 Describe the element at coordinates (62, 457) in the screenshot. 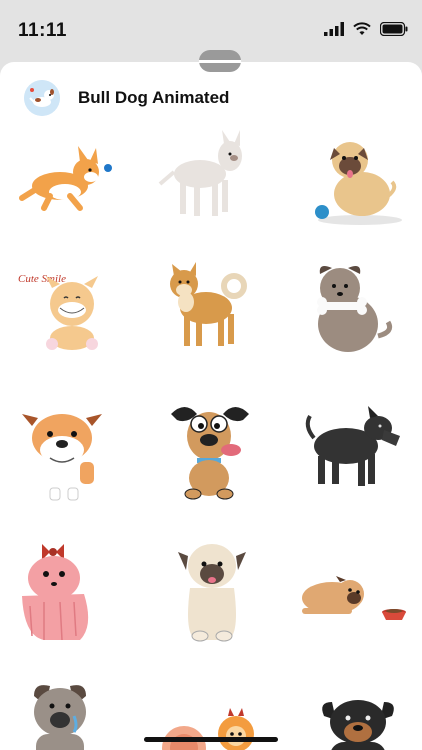

I see `bulldog-icon` at that location.